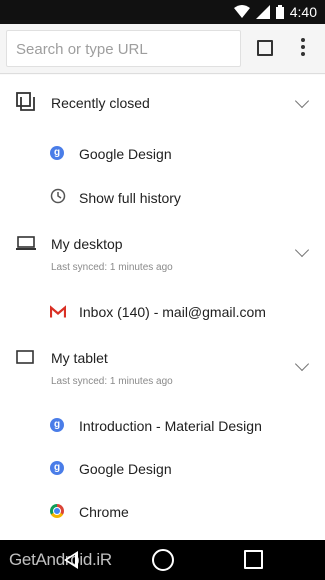 The image size is (325, 580). What do you see at coordinates (279, 12) in the screenshot?
I see `battery-icon` at bounding box center [279, 12].